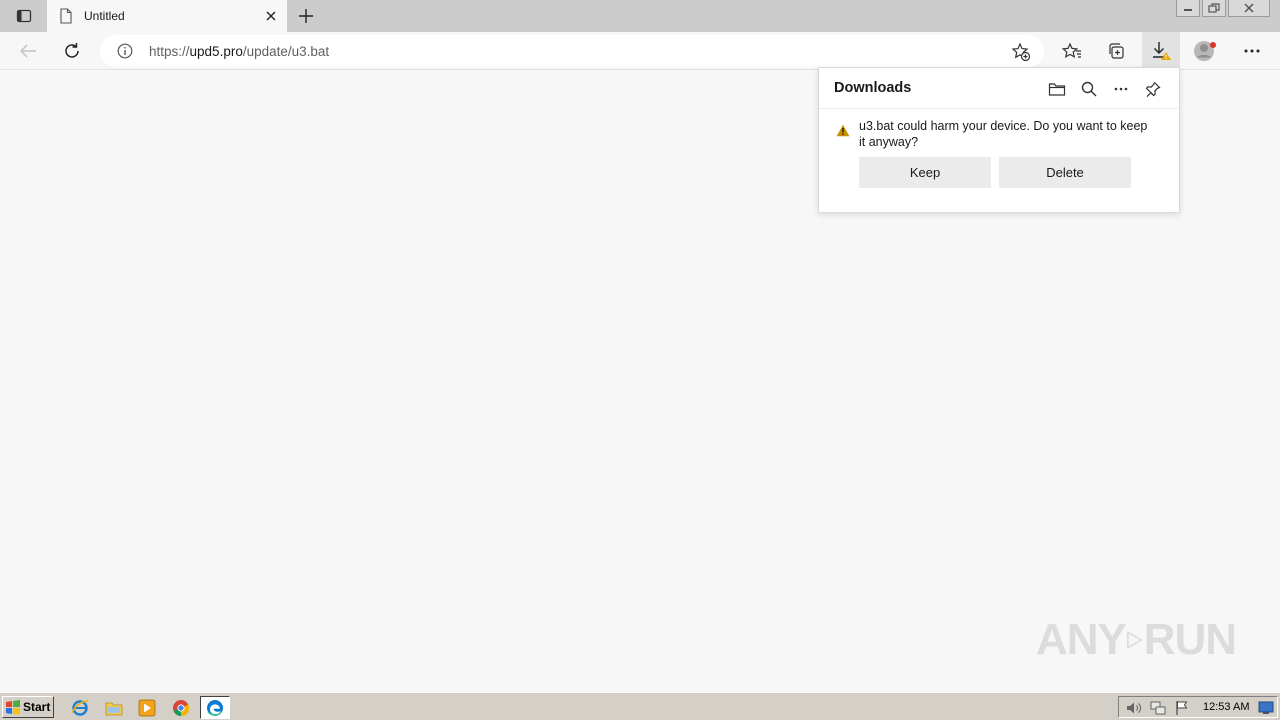 The width and height of the screenshot is (1280, 720). I want to click on profile-button, so click(1206, 51).